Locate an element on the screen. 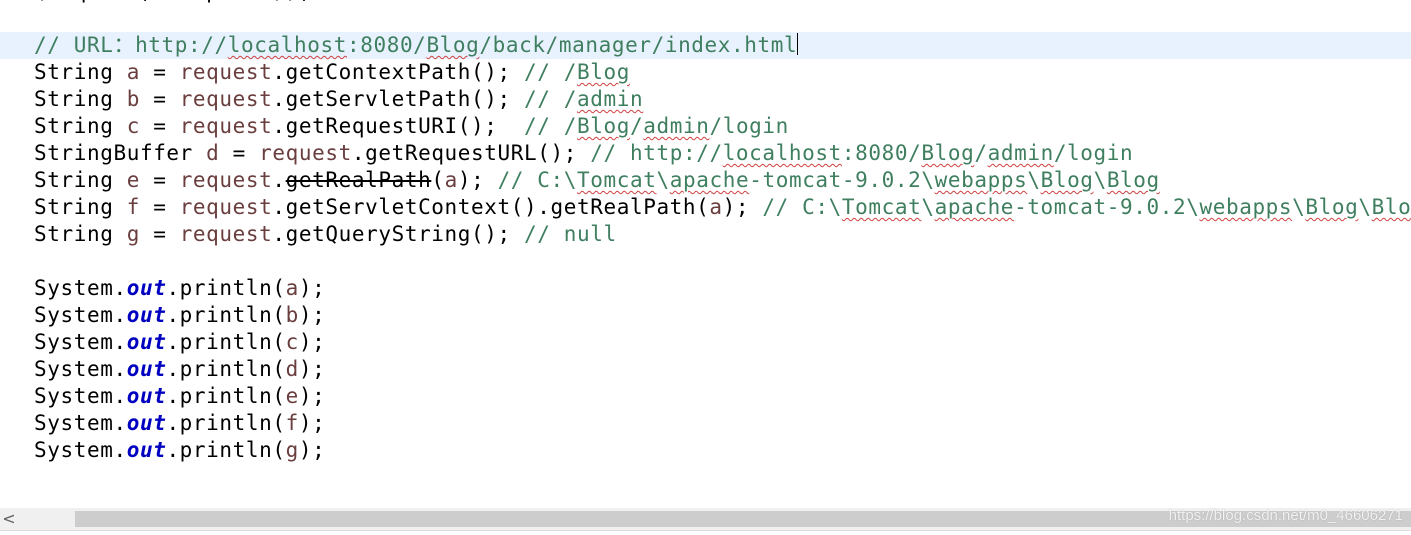  code-token-var: b is located at coordinates (133, 99).